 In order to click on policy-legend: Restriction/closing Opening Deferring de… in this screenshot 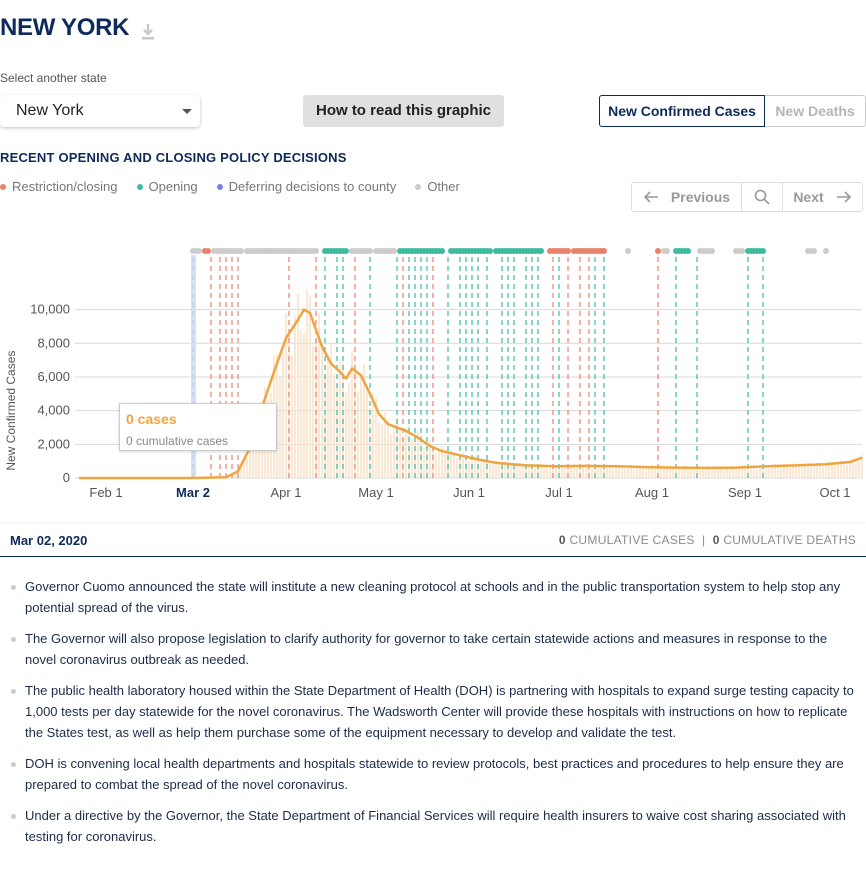, I will do `click(239, 186)`.